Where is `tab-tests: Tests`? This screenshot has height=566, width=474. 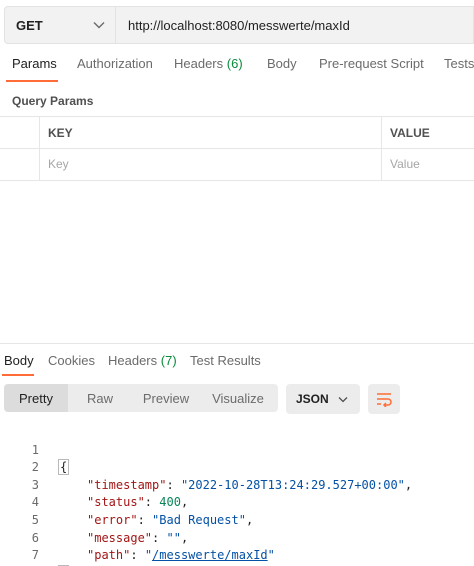
tab-tests: Tests is located at coordinates (459, 63).